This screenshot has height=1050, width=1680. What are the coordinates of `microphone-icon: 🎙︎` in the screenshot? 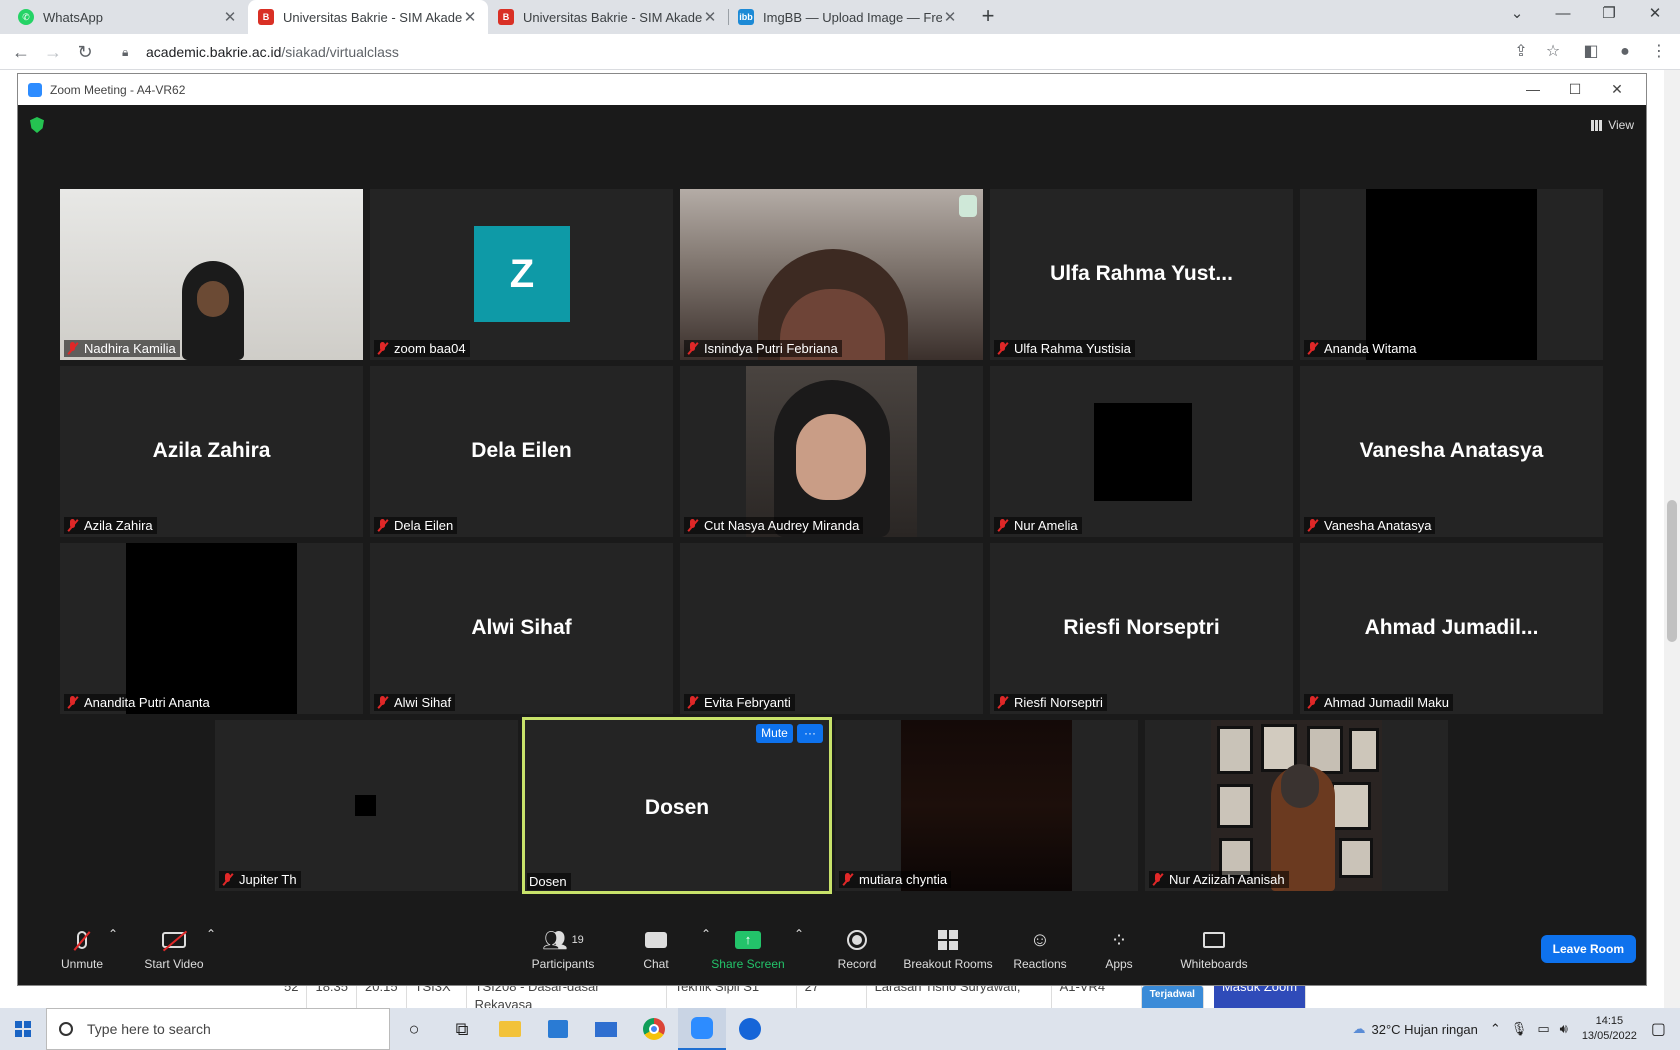 It's located at (1519, 1029).